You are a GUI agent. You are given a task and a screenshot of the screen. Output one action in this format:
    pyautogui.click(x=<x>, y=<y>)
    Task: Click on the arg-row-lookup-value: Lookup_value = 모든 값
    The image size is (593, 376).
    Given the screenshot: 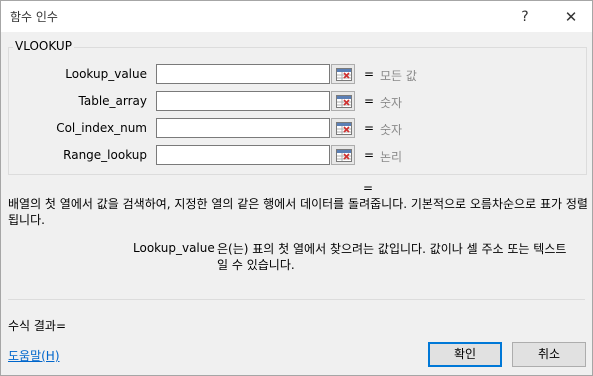 What is the action you would take?
    pyautogui.click(x=296, y=75)
    